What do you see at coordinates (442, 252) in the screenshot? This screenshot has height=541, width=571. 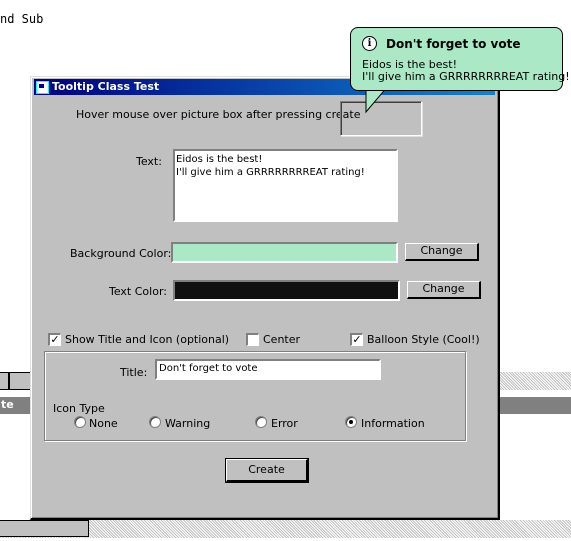 I see `background-change-button: Change` at bounding box center [442, 252].